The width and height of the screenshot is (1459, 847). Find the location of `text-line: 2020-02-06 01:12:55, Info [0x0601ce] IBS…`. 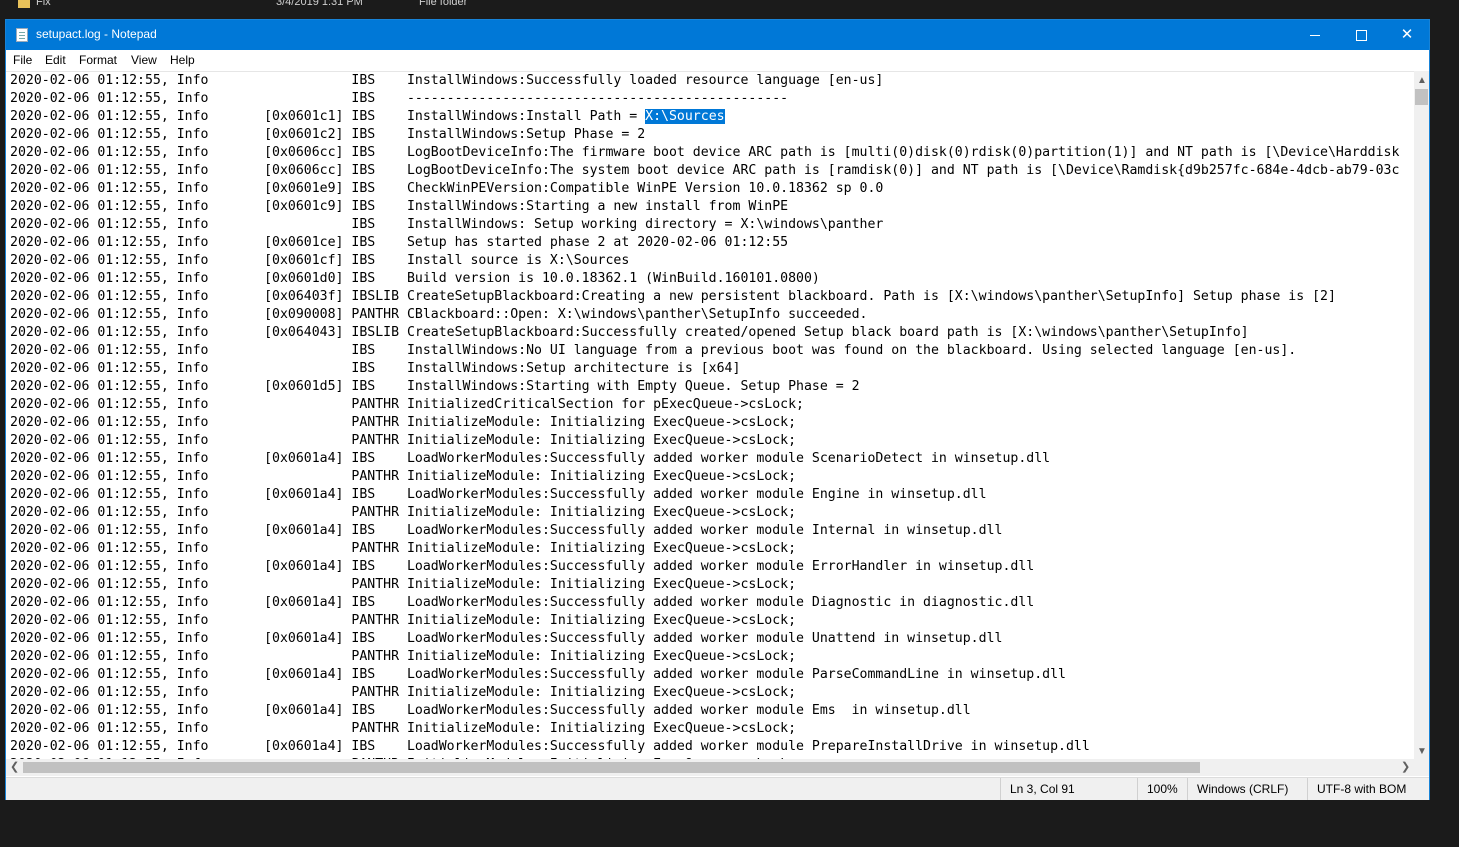

text-line: 2020-02-06 01:12:55, Info [0x0601ce] IBS… is located at coordinates (399, 242).